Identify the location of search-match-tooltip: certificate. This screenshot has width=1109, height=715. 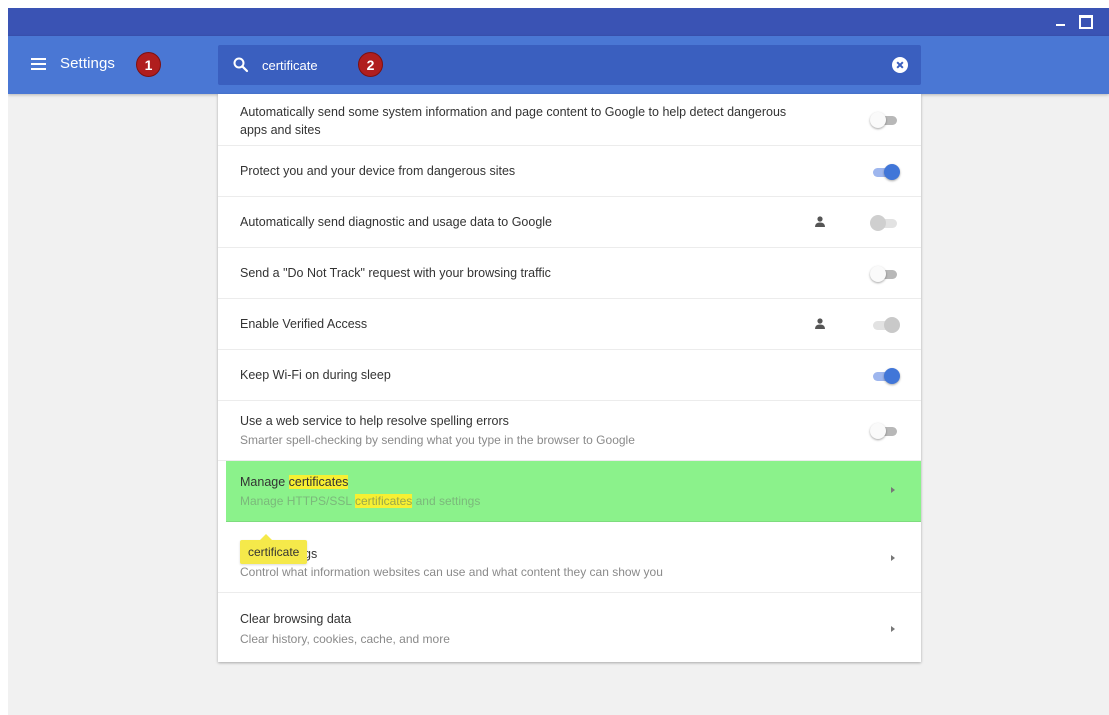
(274, 549).